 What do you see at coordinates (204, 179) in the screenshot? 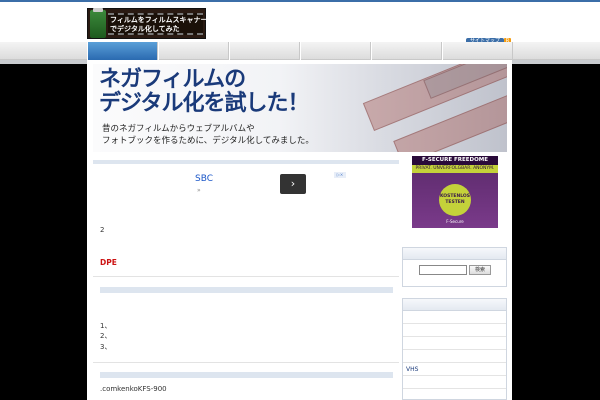
I see `ad-title-link: SBC` at bounding box center [204, 179].